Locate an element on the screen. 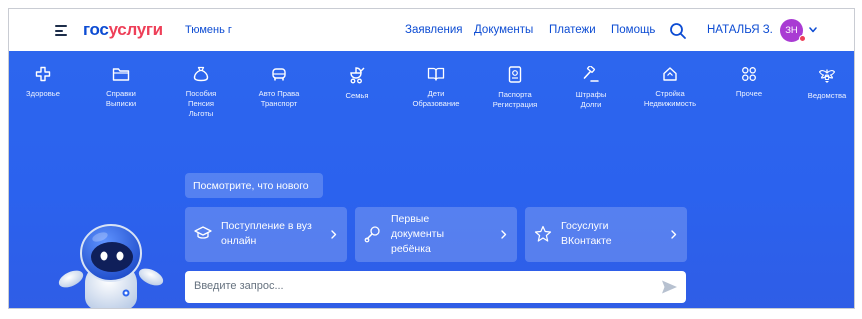  search-icon is located at coordinates (678, 31).